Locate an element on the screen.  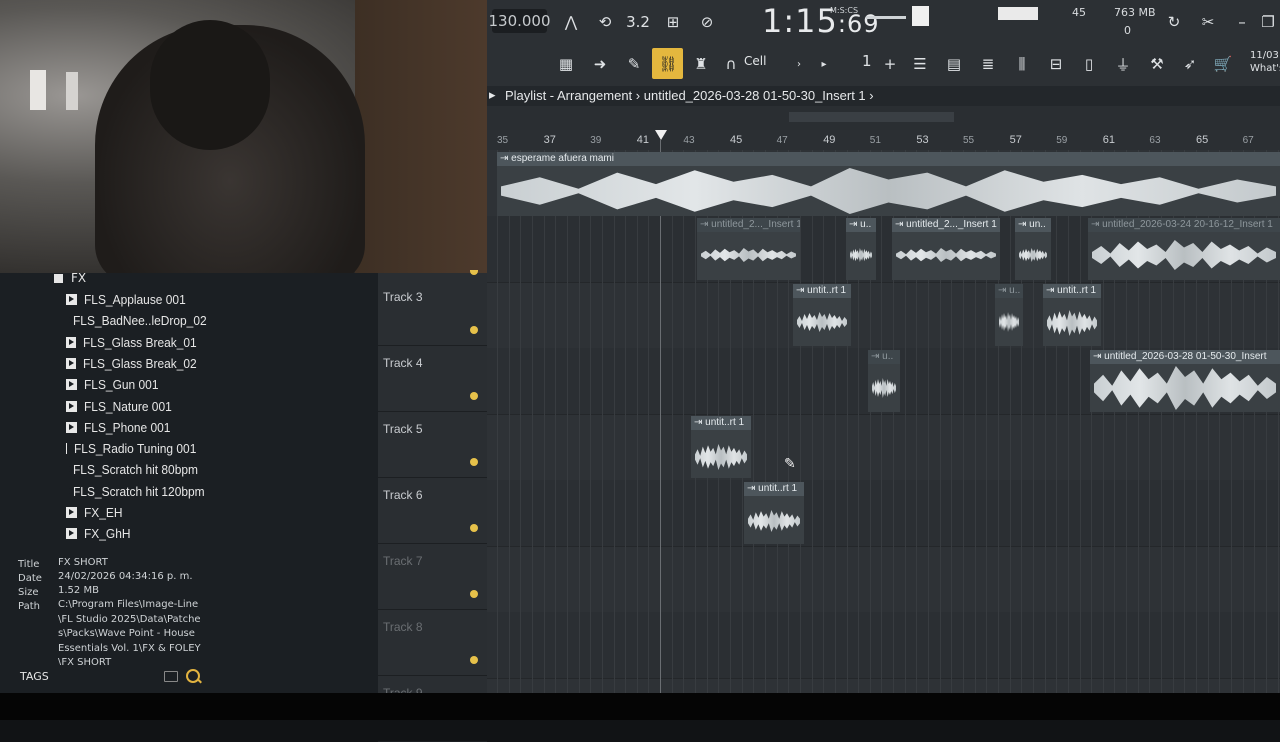
audio-clip: ⇥ un.. is located at coordinates (1033, 249).